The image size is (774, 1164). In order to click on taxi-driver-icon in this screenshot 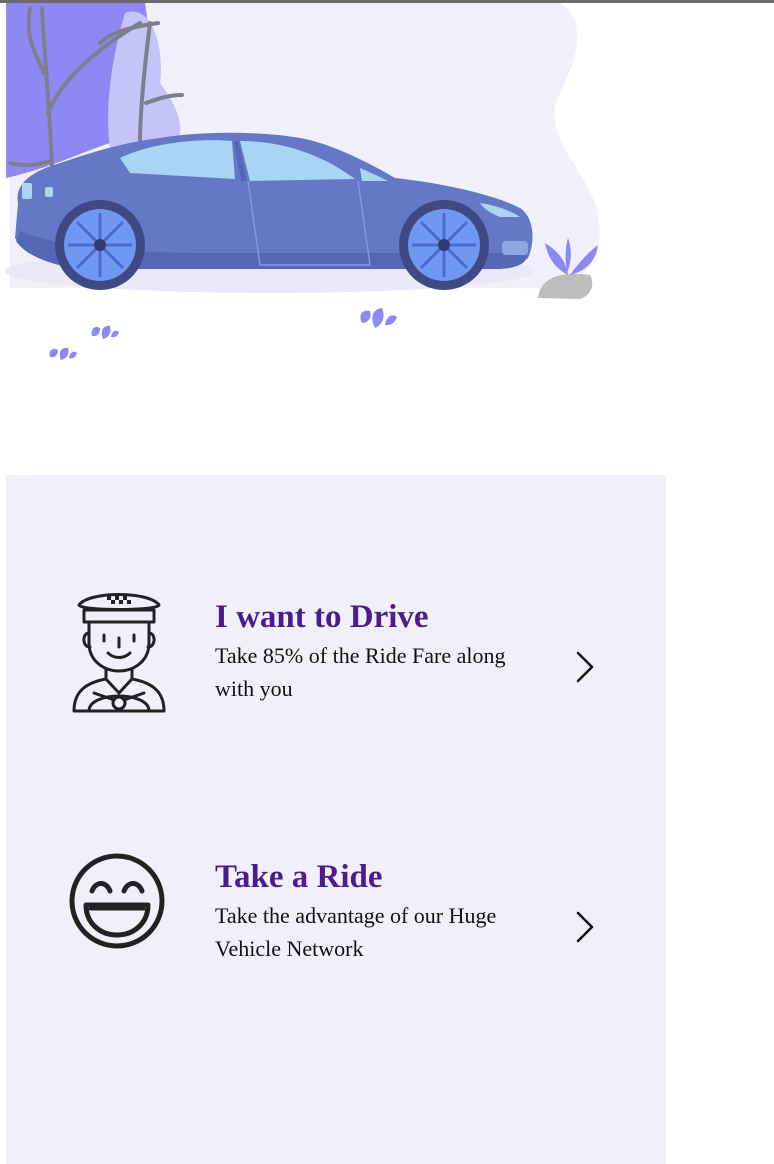, I will do `click(119, 653)`.